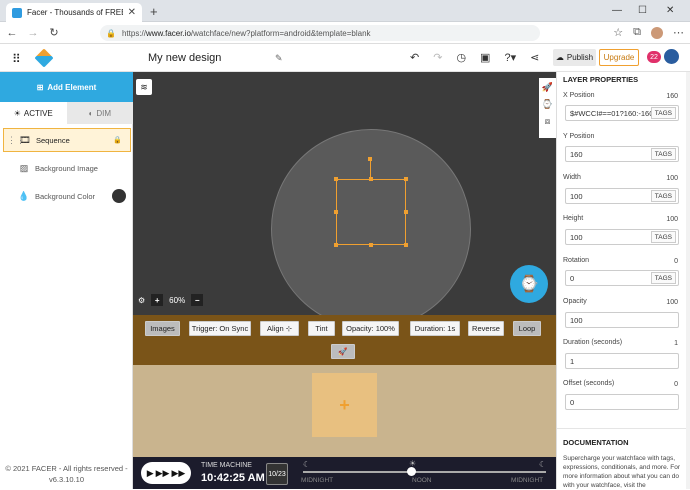 The image size is (690, 490). Describe the element at coordinates (527, 328) in the screenshot. I see `loop-button: Loop` at that location.